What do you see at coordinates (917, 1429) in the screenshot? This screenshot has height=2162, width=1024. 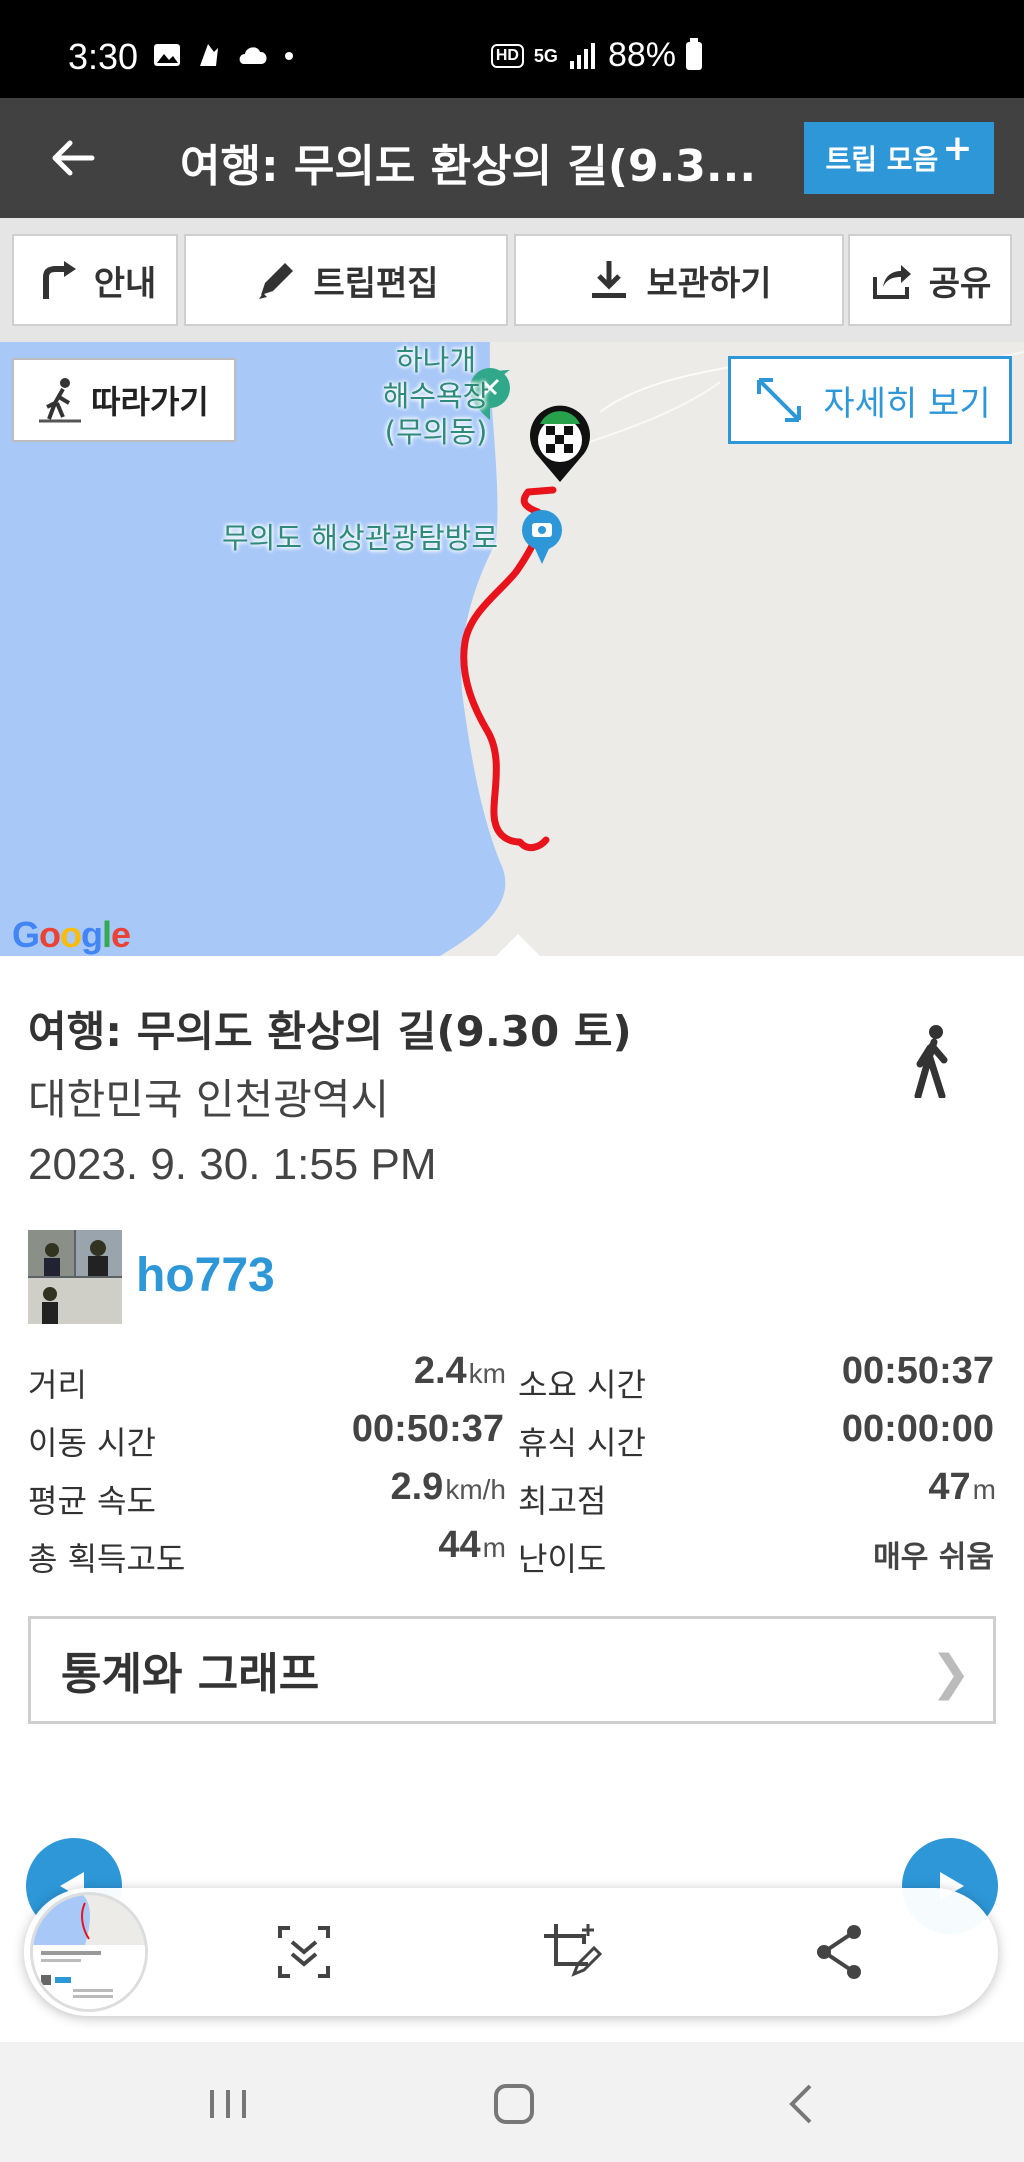 I see `stat-value: 00:00:00` at bounding box center [917, 1429].